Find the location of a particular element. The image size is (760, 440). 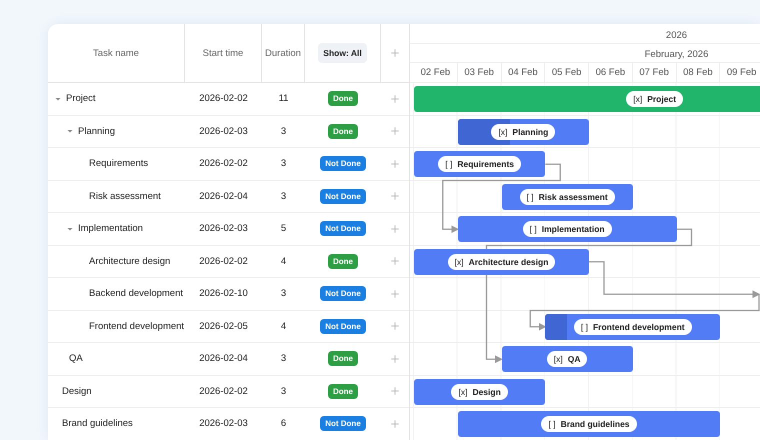

bar-label: [x] Design is located at coordinates (479, 392).